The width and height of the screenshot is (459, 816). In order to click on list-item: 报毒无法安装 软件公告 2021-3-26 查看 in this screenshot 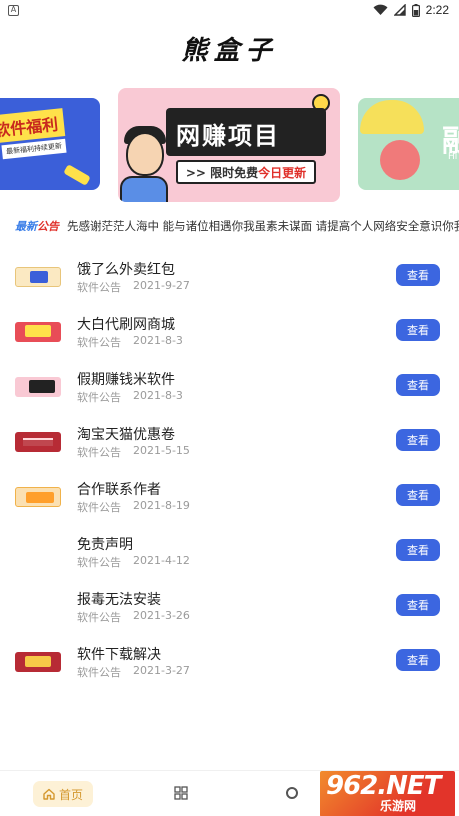, I will do `click(229, 604)`.